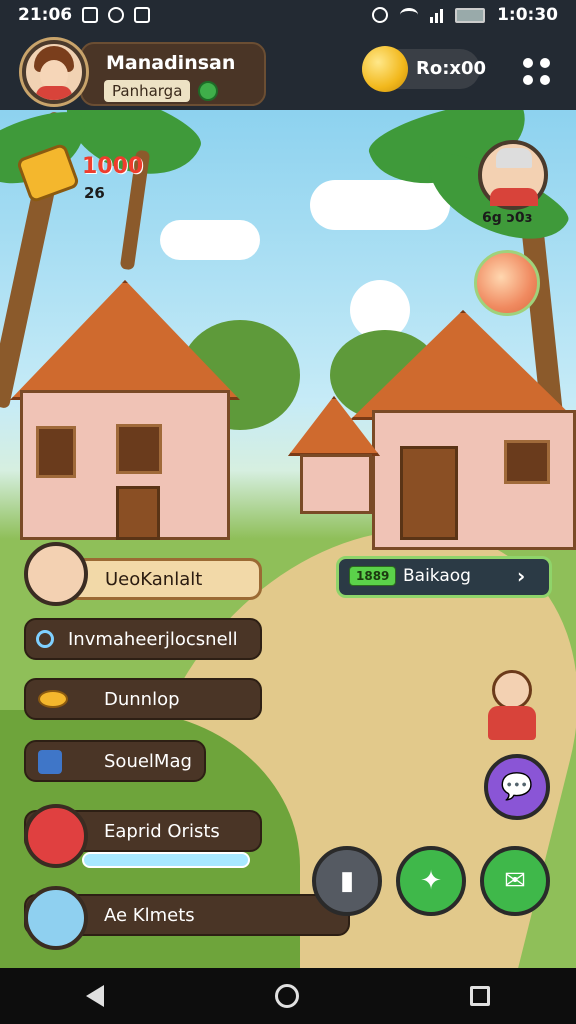  Describe the element at coordinates (521, 576) in the screenshot. I see `chevron-right-icon: ›` at that location.